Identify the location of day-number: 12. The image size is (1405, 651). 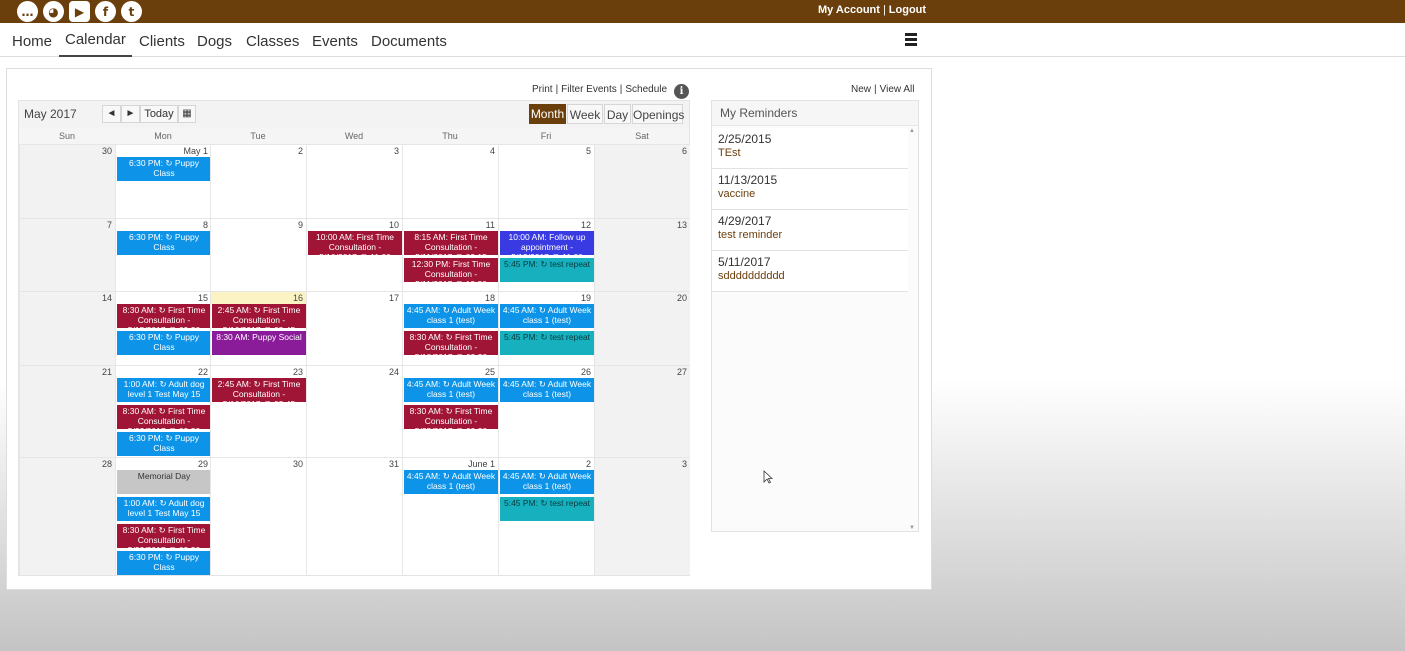
(586, 225).